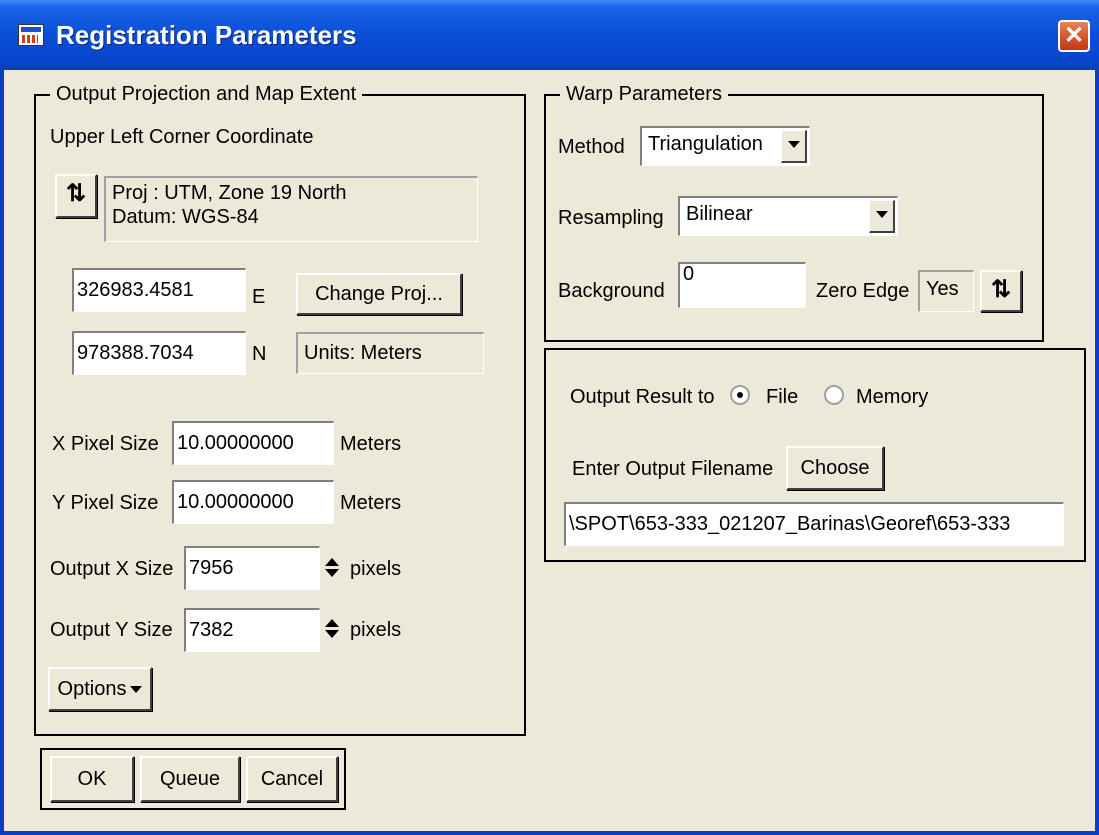  Describe the element at coordinates (291, 209) in the screenshot. I see `projection-info: Proj : UTM, Zone 19 North Datum: WGS-84` at that location.